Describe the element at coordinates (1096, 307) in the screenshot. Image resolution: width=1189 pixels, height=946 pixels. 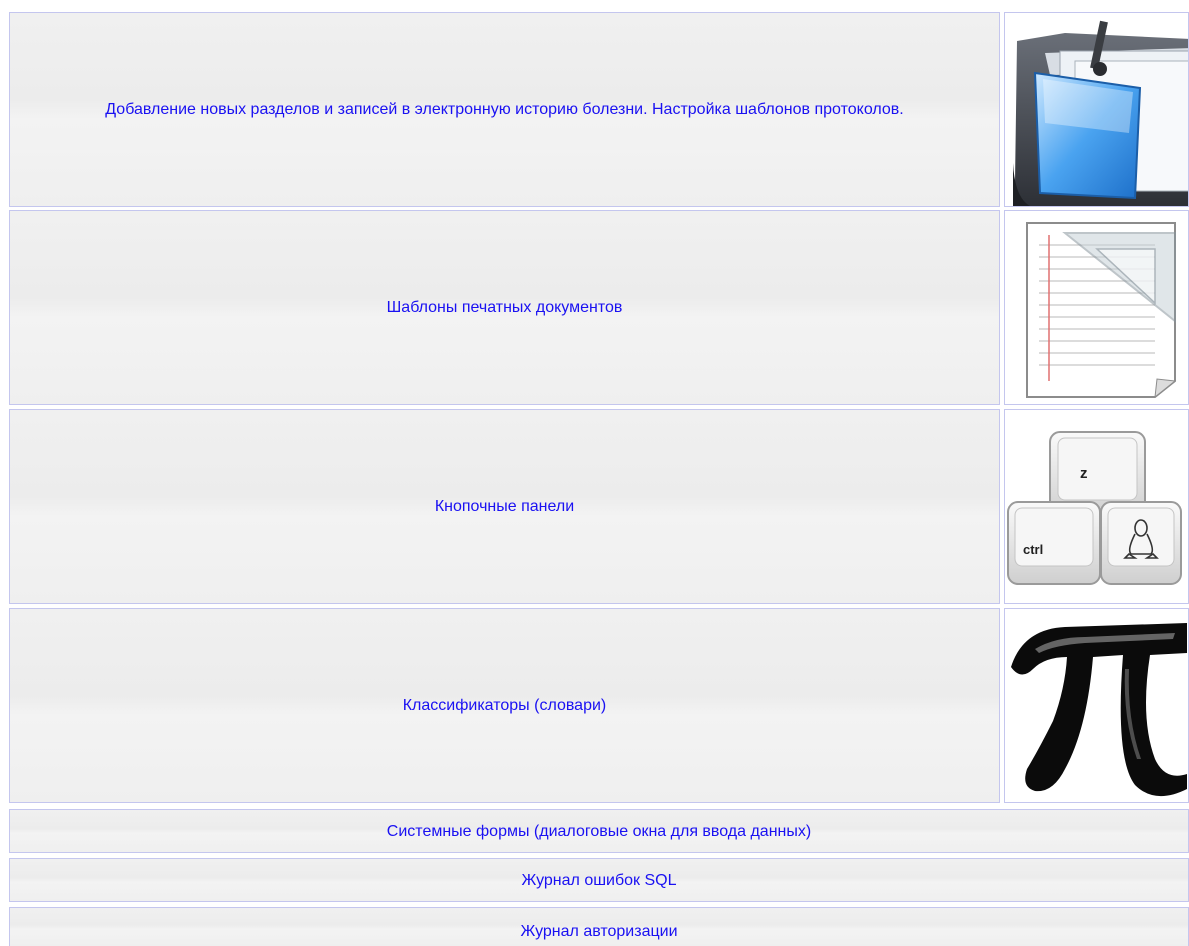
I see `document-template-icon` at that location.